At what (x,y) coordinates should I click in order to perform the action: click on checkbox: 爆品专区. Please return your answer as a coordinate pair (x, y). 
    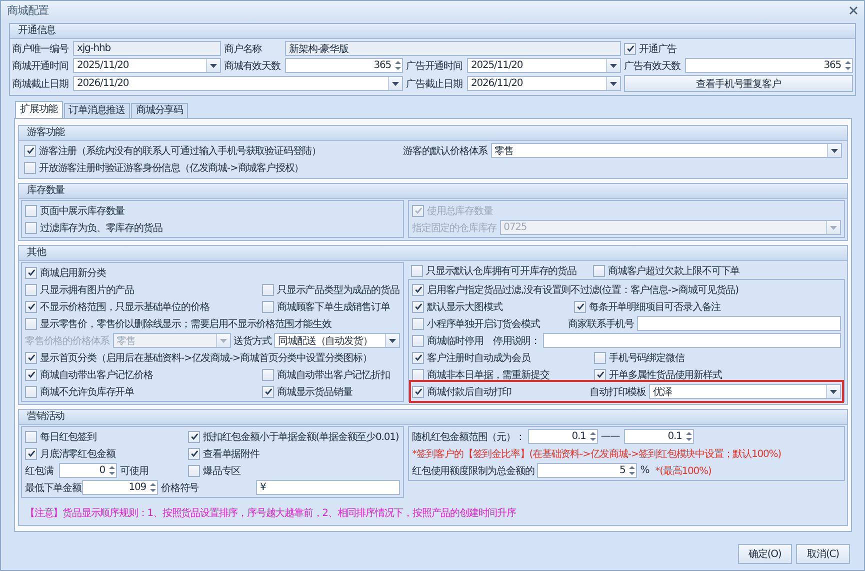
    Looking at the image, I should click on (294, 471).